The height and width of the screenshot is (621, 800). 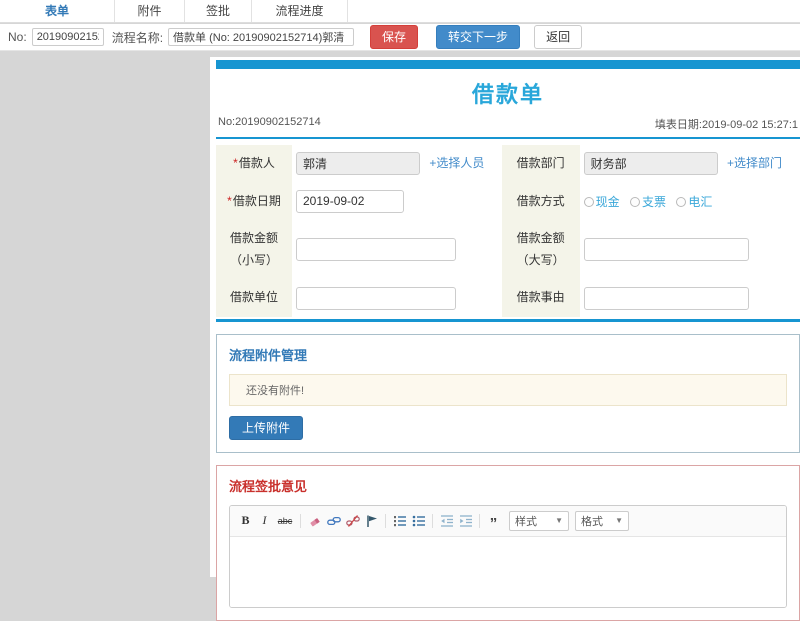 I want to click on method-label-cell: 借款方式, so click(x=540, y=201).